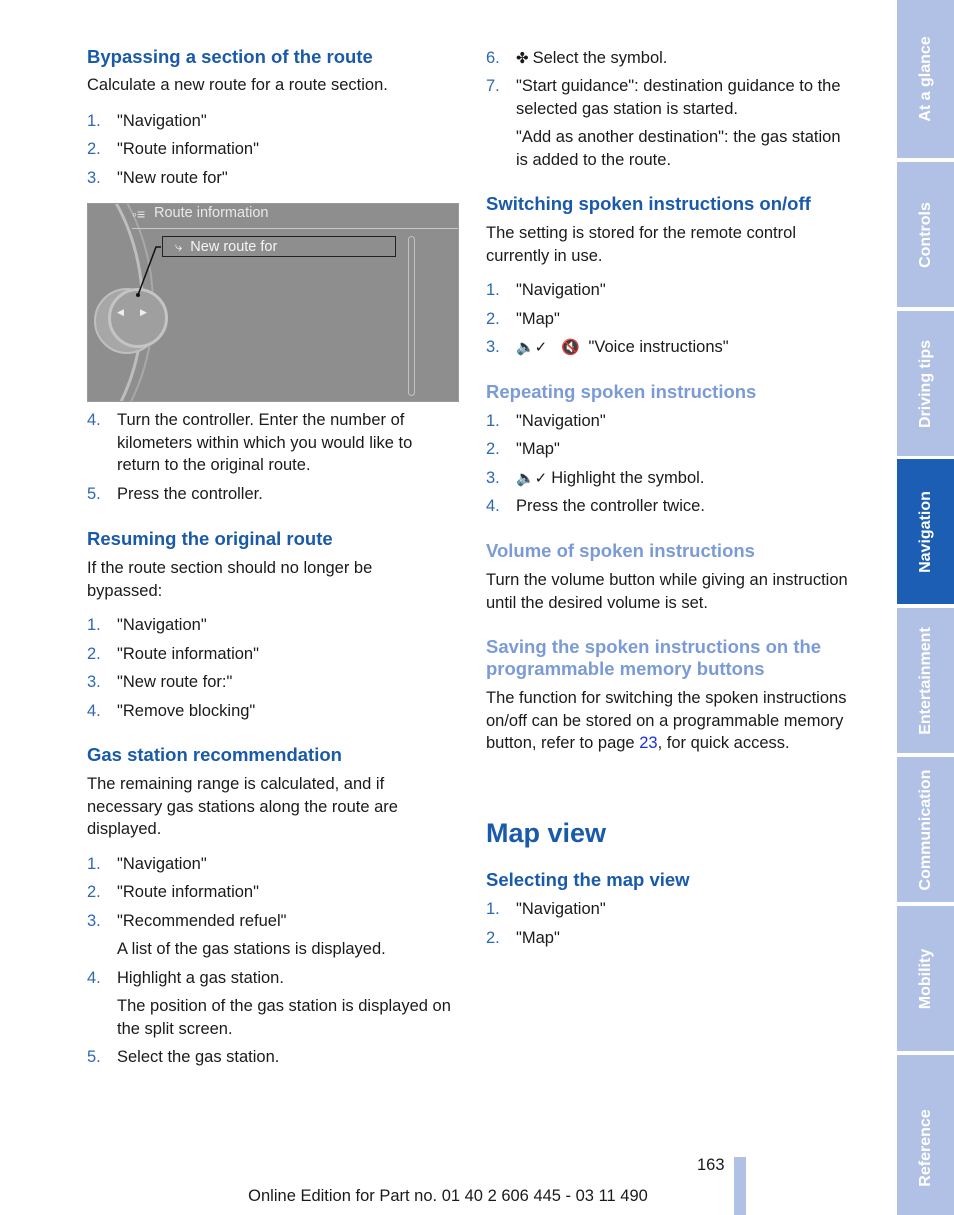 This screenshot has width=954, height=1215. What do you see at coordinates (143, 312) in the screenshot?
I see `arrow-right-icon: ▶` at bounding box center [143, 312].